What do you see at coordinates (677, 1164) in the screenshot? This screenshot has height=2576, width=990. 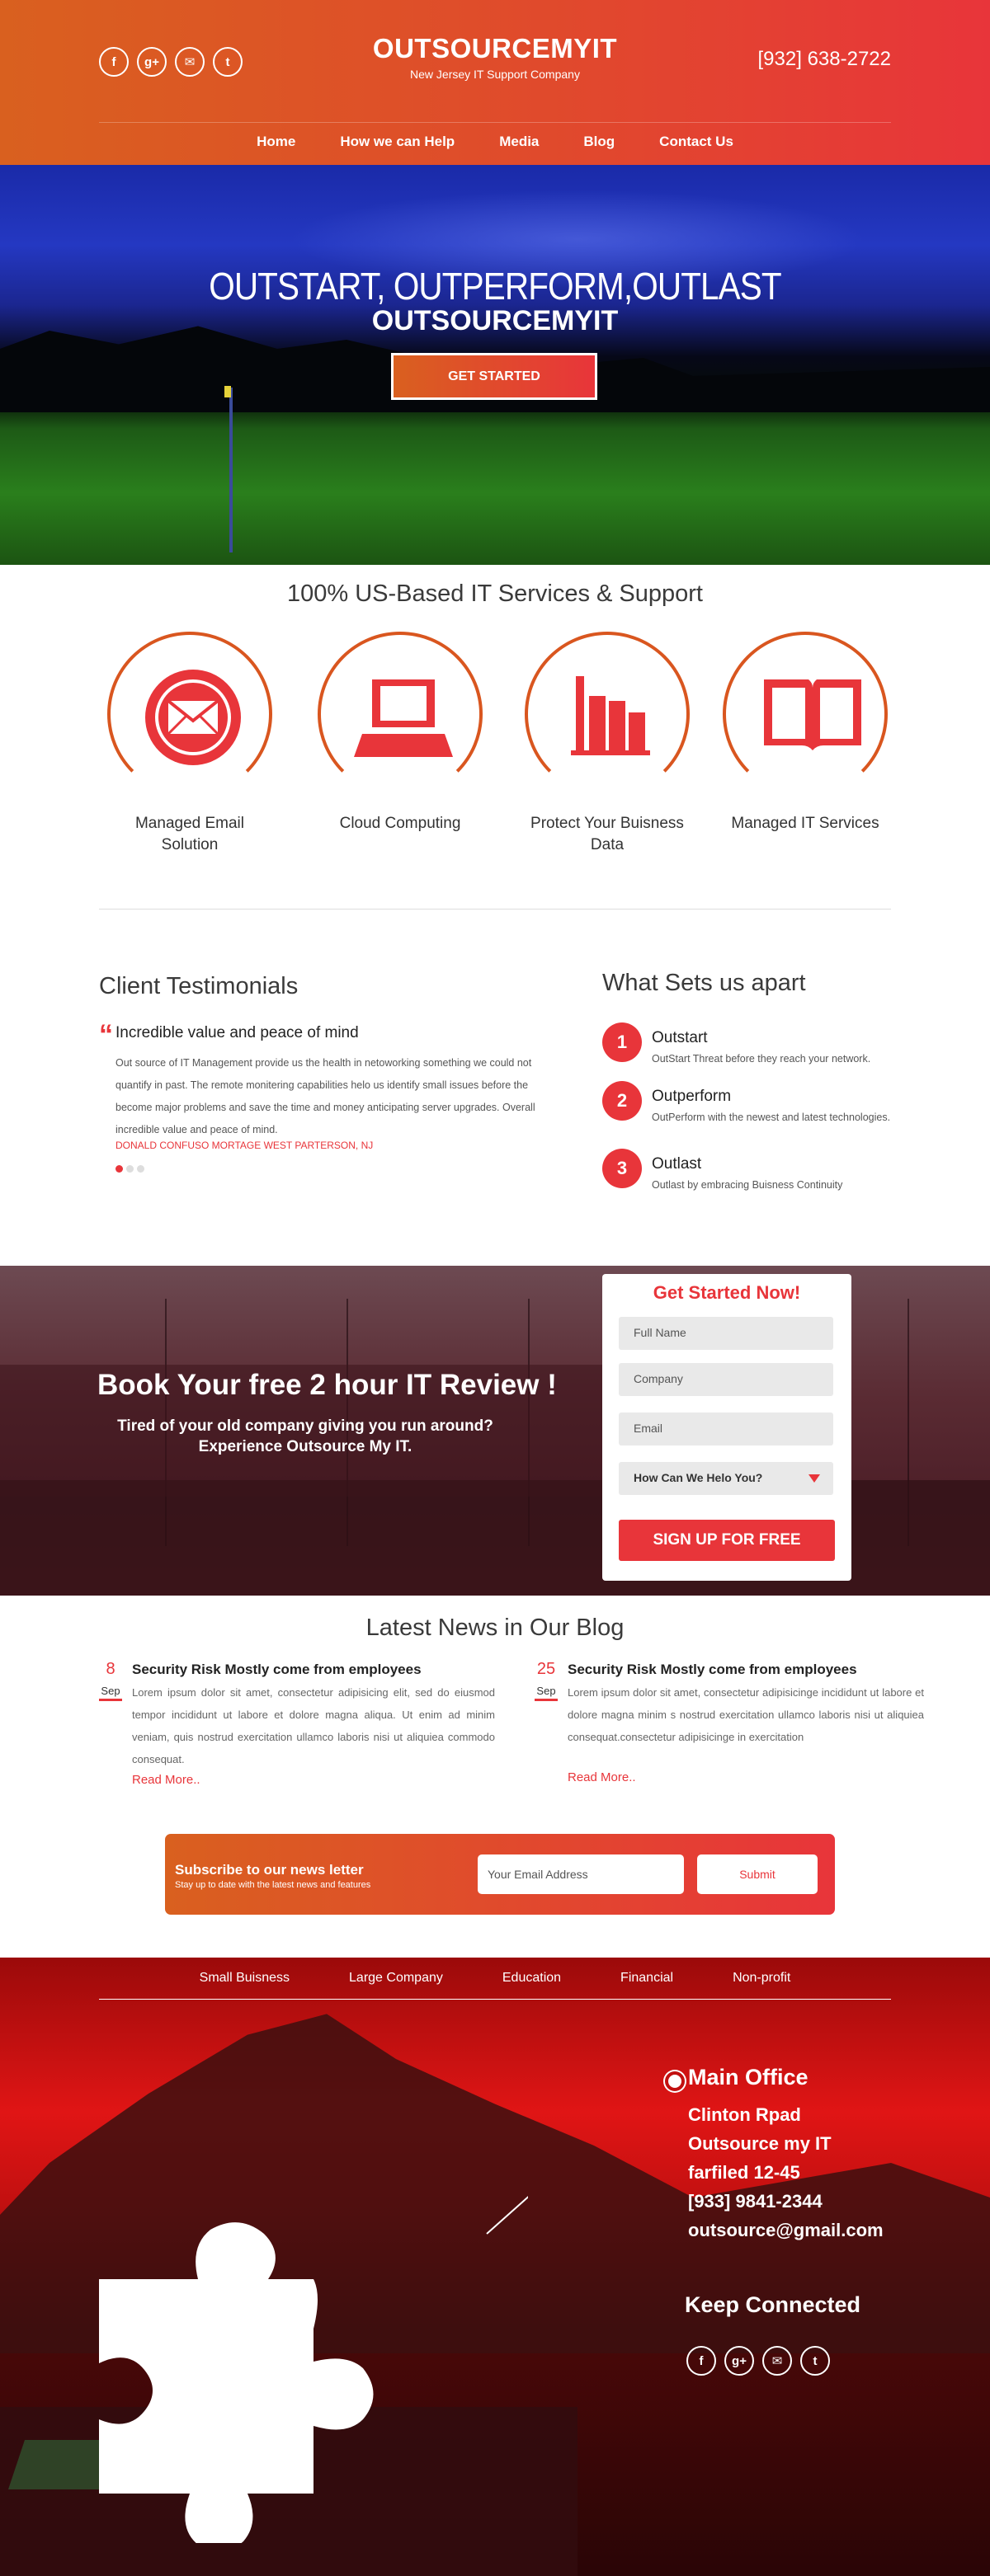 I see `apart-item-title: Outlast` at bounding box center [677, 1164].